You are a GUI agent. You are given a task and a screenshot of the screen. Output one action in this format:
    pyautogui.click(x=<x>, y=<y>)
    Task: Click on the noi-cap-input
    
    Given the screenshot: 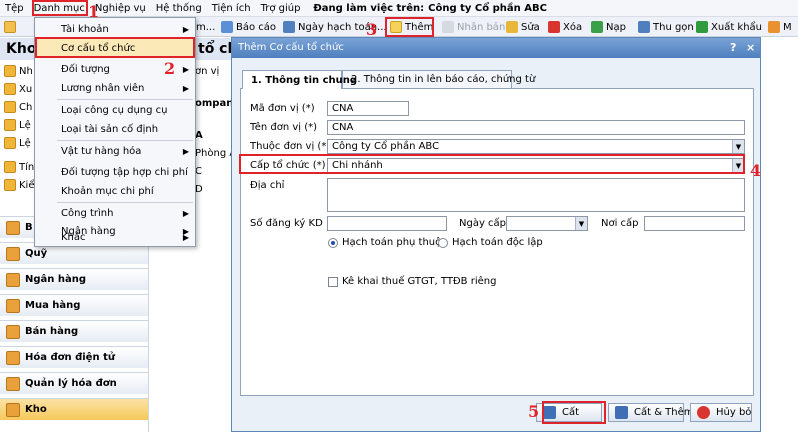 What is the action you would take?
    pyautogui.click(x=694, y=223)
    